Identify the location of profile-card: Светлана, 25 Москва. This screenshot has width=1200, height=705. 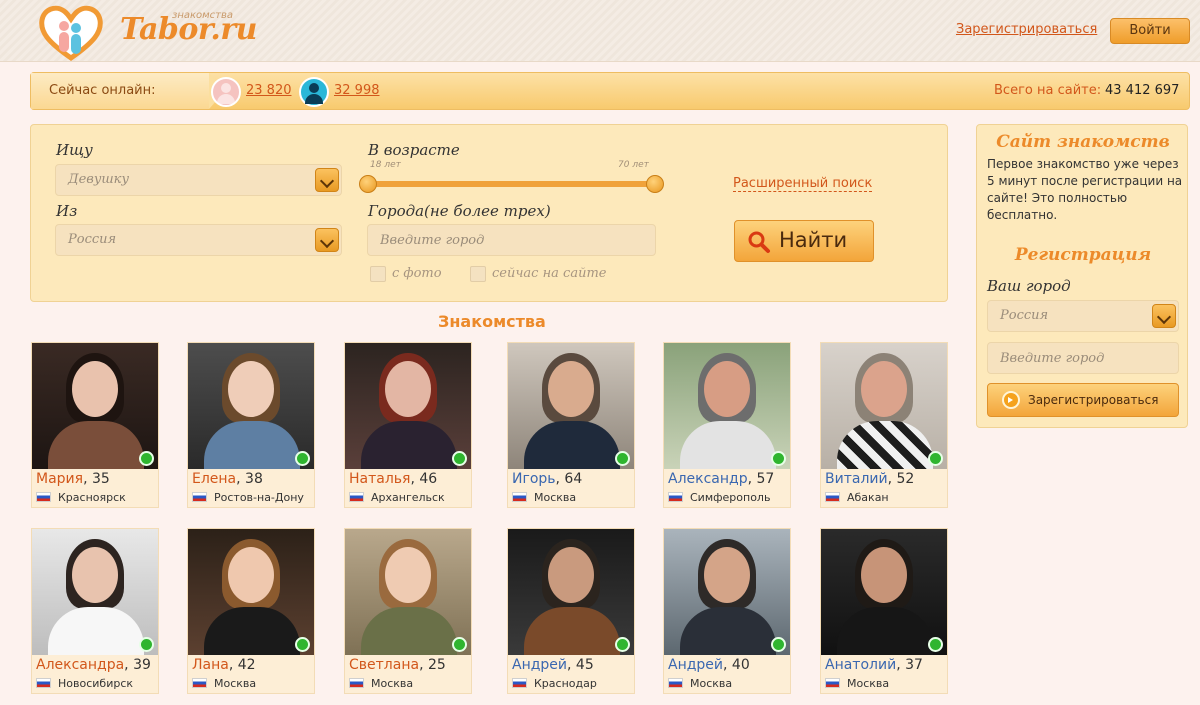
(408, 611).